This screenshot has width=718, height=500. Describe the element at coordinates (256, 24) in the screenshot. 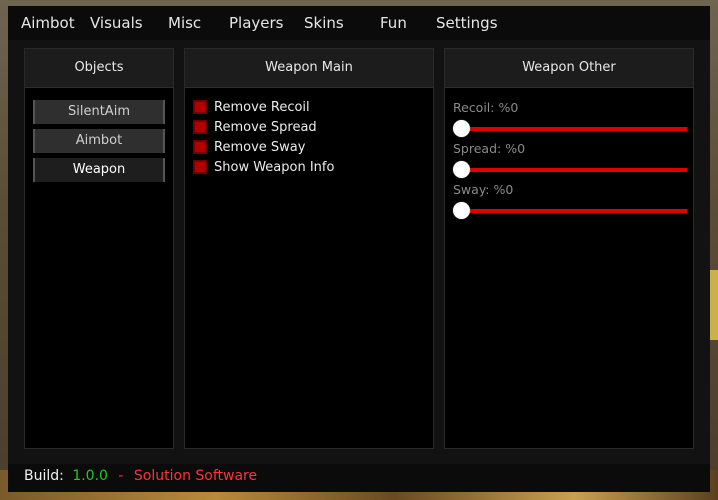

I see `menu-tab-players: Players` at that location.